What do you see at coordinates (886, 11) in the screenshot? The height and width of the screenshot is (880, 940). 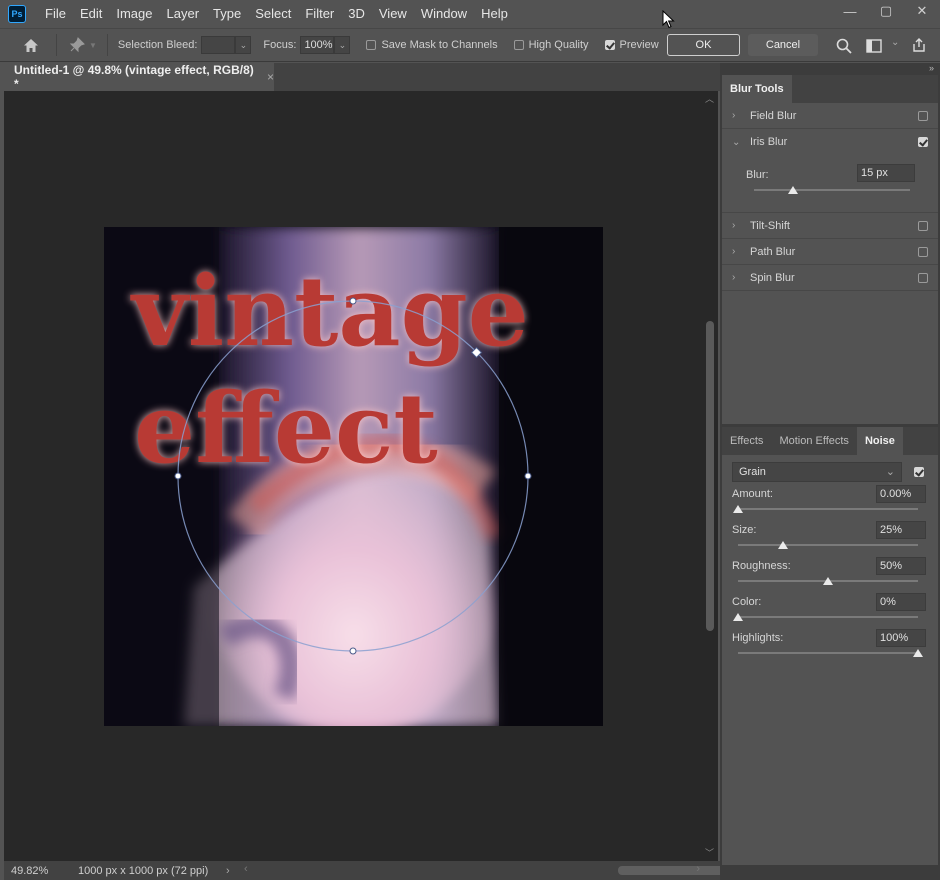 I see `maximize-button: ▢` at bounding box center [886, 11].